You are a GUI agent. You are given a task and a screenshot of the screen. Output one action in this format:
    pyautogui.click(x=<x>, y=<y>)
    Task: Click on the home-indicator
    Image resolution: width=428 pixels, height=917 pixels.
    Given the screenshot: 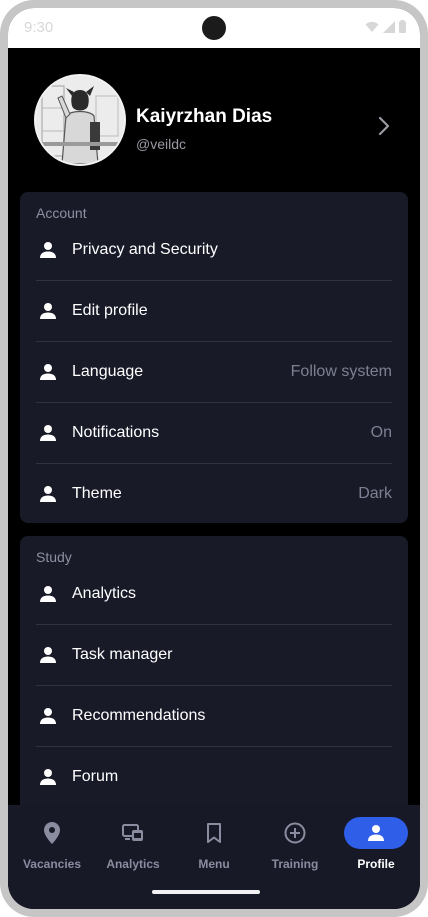 What is the action you would take?
    pyautogui.click(x=206, y=892)
    